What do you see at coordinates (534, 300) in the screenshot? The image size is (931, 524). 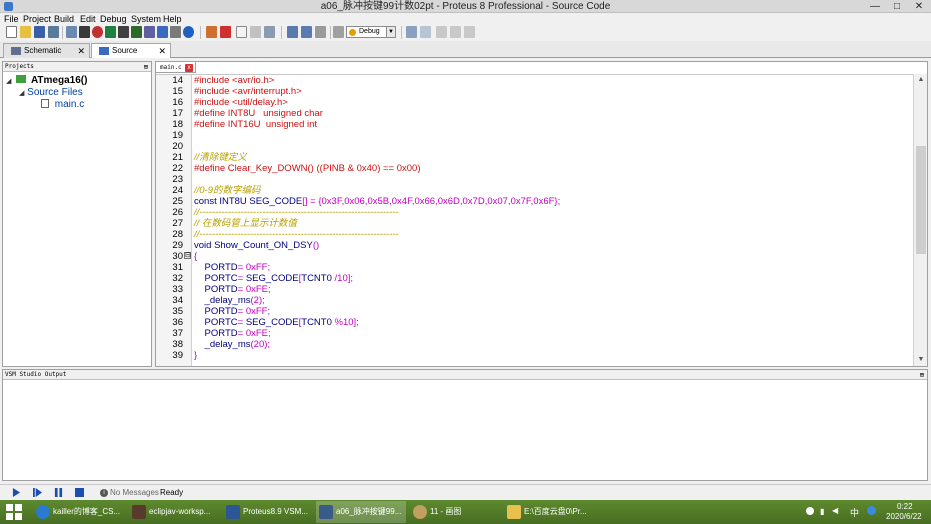 I see `code-line: 34 _delay_ms(2);` at bounding box center [534, 300].